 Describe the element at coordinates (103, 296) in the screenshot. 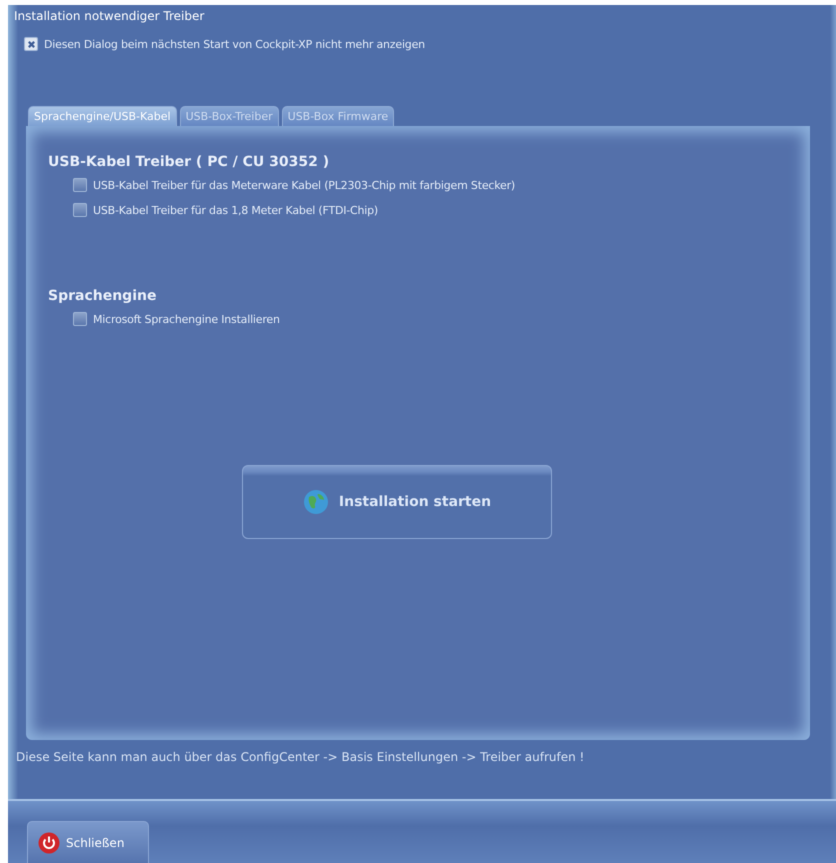

I see `section-heading: Sprachengine` at that location.